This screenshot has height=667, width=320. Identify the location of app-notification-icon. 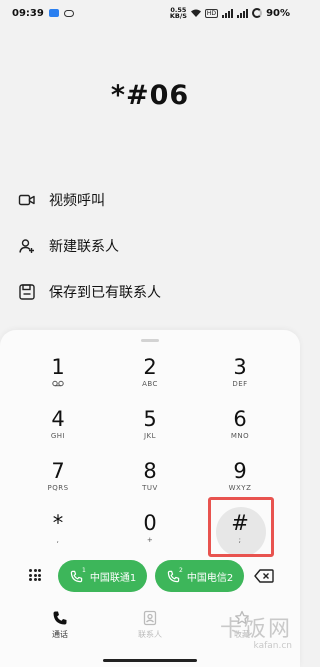
(53, 13).